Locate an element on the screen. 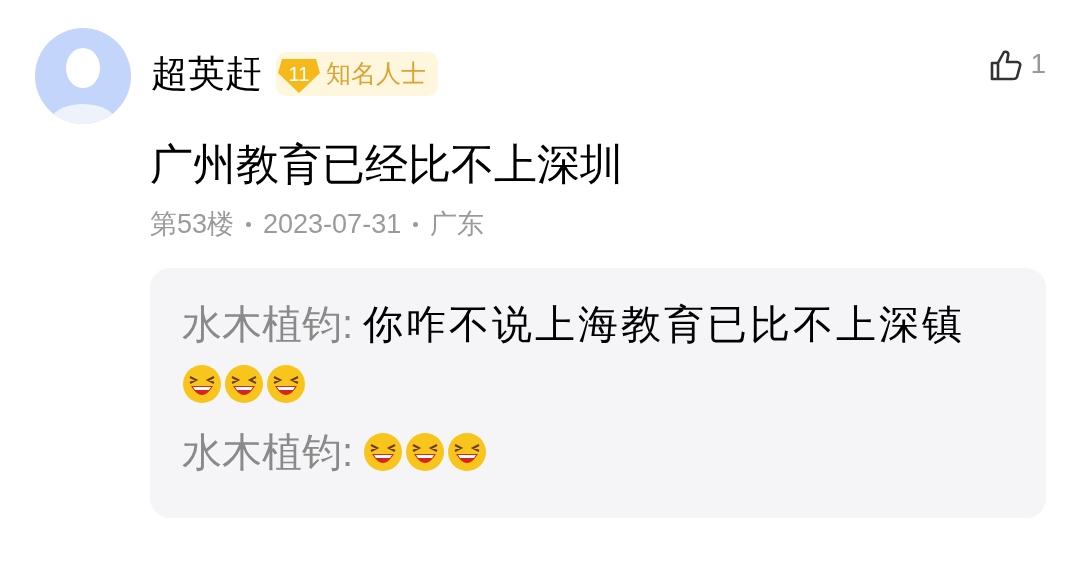 Image resolution: width=1080 pixels, height=565 pixels. level-number: 11 is located at coordinates (299, 74).